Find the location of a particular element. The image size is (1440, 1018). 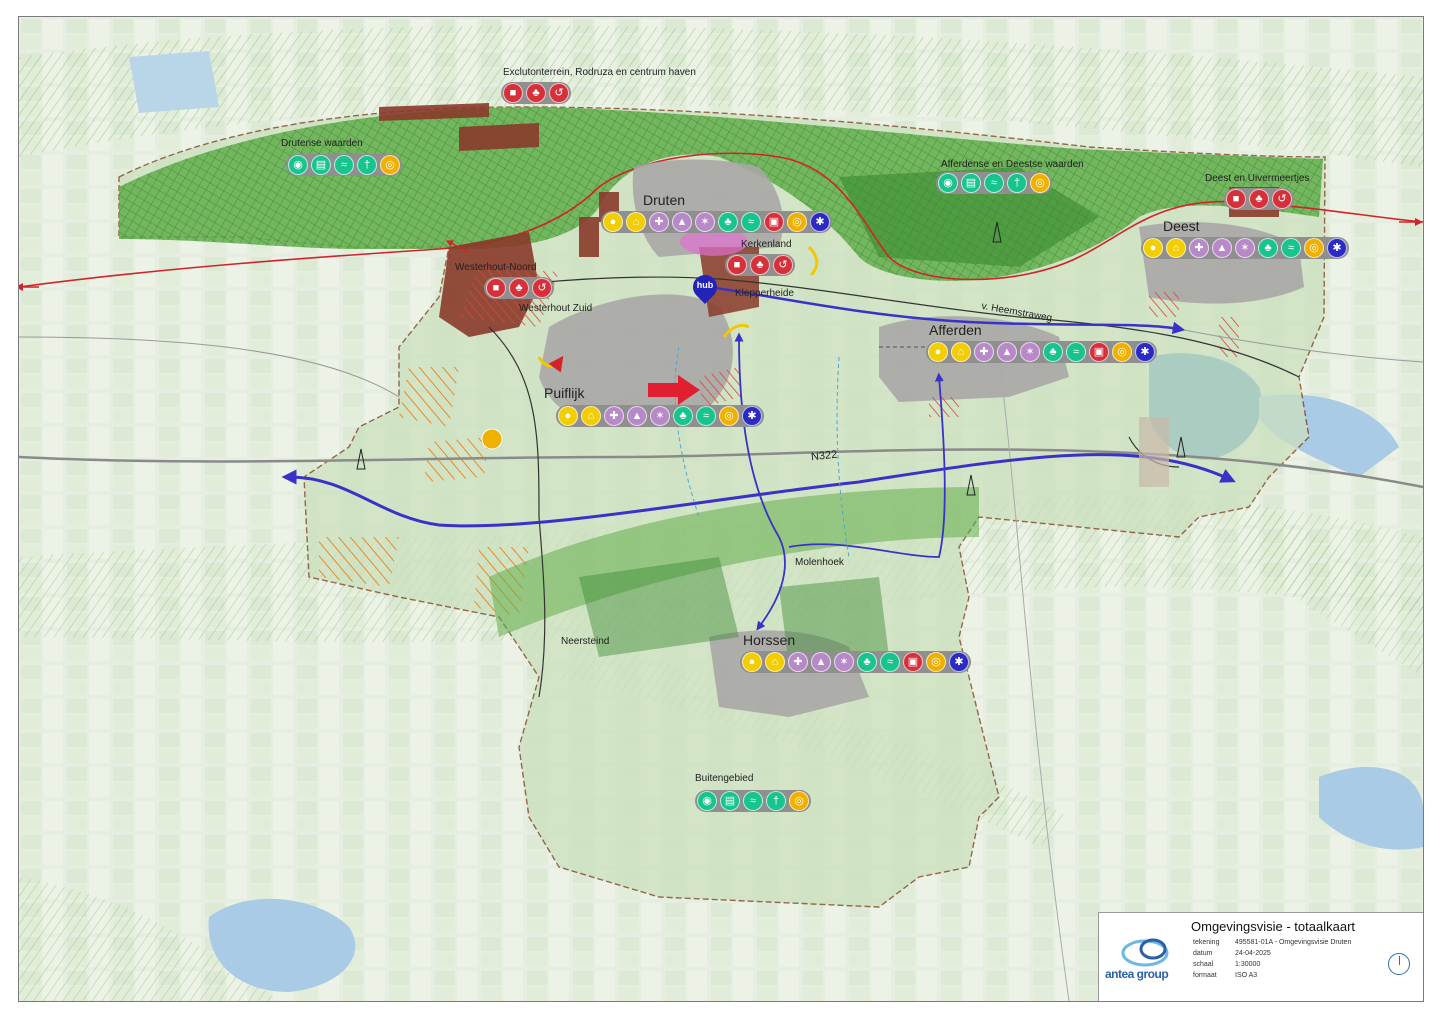

tb-val-schaal: 1:30000 is located at coordinates (1248, 964).